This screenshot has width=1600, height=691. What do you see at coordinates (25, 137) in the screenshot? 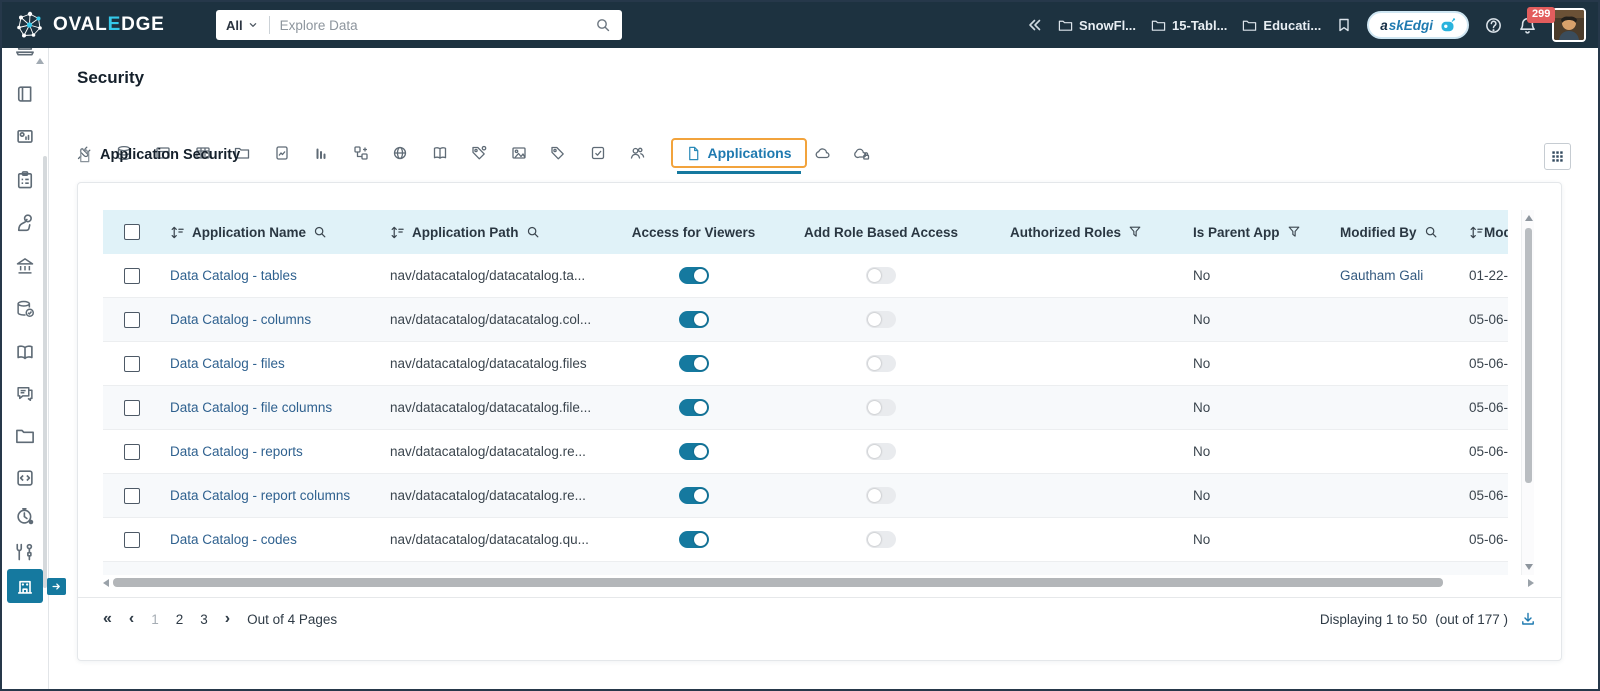
I see `report-metrics-icon` at bounding box center [25, 137].